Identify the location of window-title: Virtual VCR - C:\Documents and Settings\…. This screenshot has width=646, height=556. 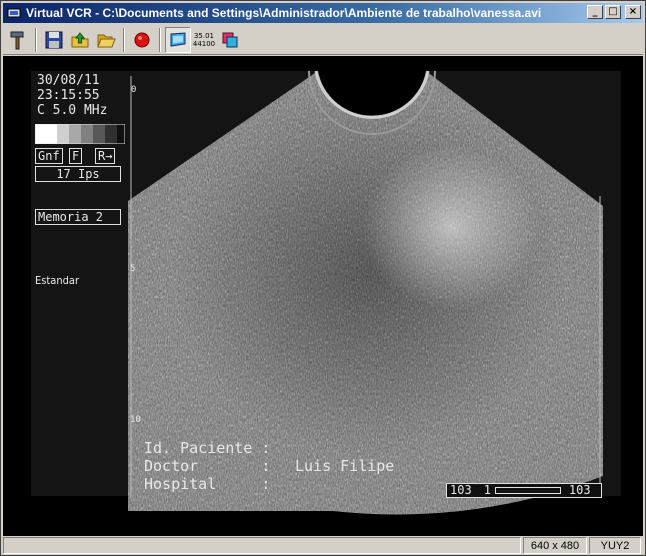
(284, 13).